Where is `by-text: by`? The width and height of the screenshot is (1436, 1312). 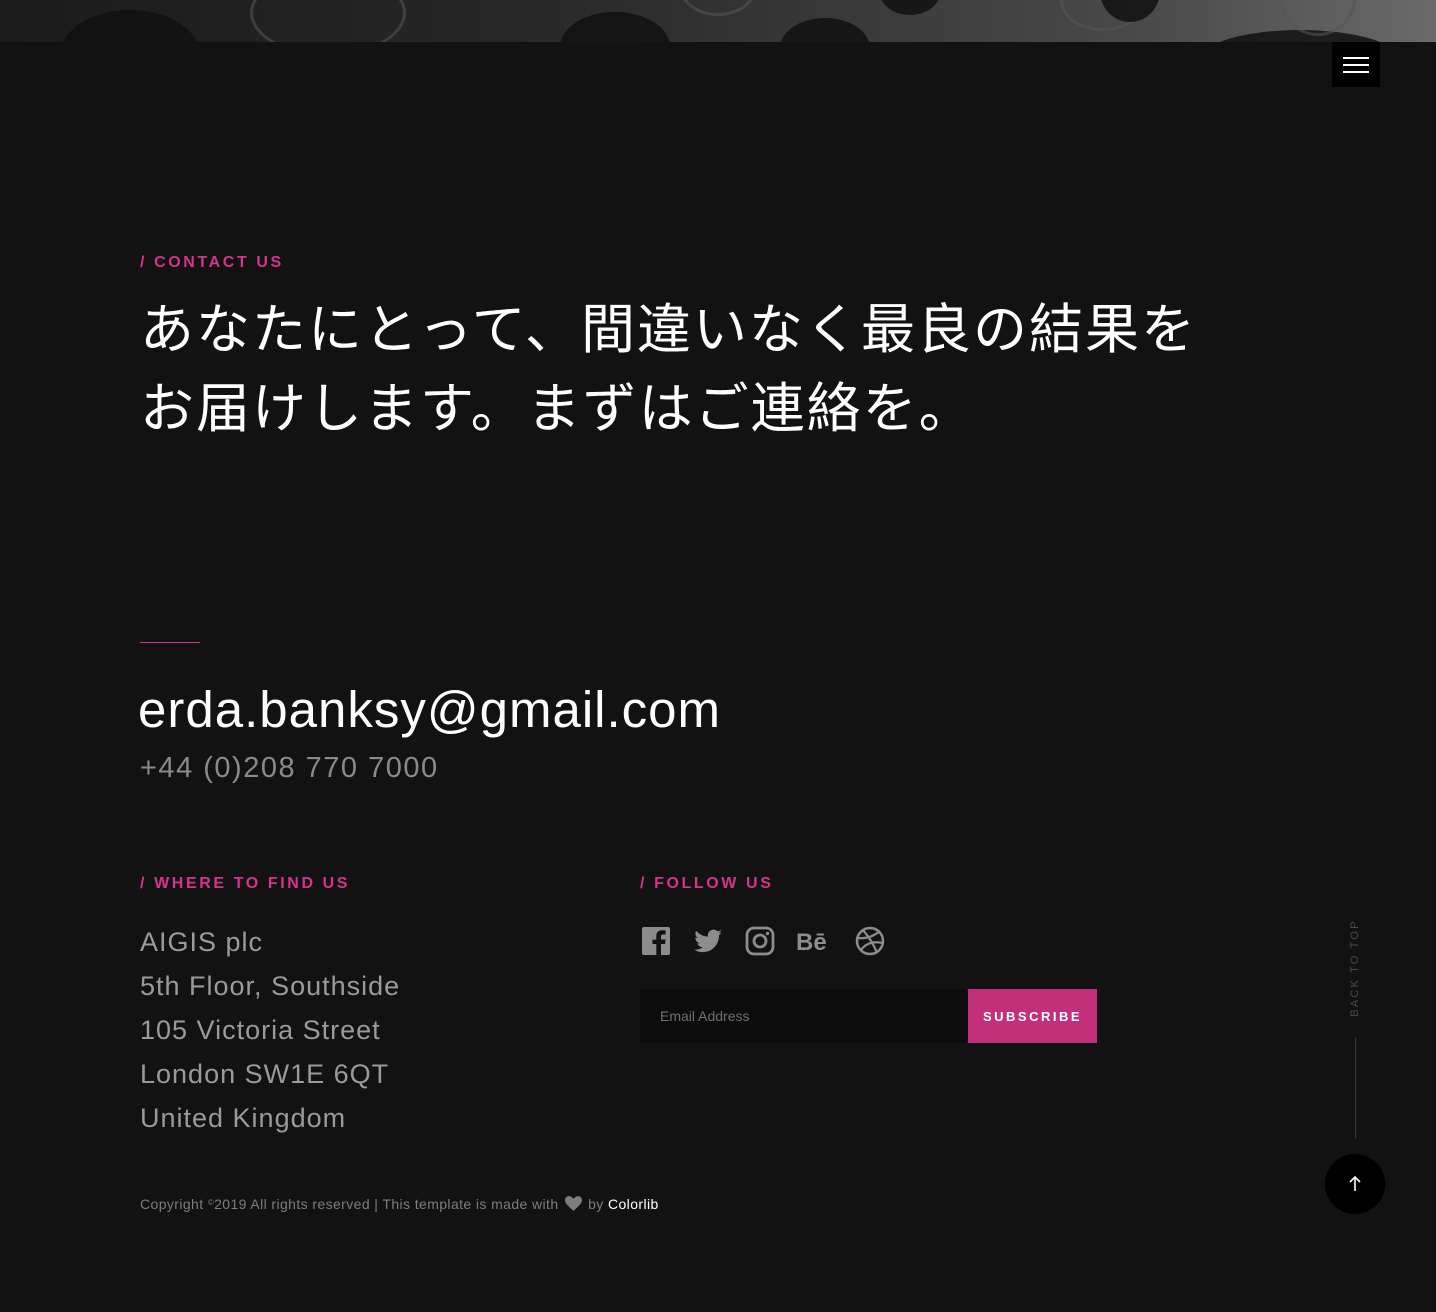
by-text: by is located at coordinates (595, 1204).